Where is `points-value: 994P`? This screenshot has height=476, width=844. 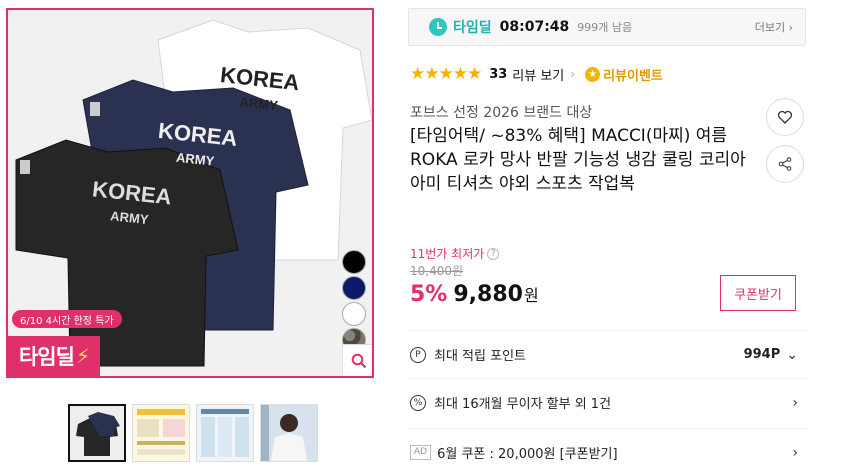
points-value: 994P is located at coordinates (762, 354).